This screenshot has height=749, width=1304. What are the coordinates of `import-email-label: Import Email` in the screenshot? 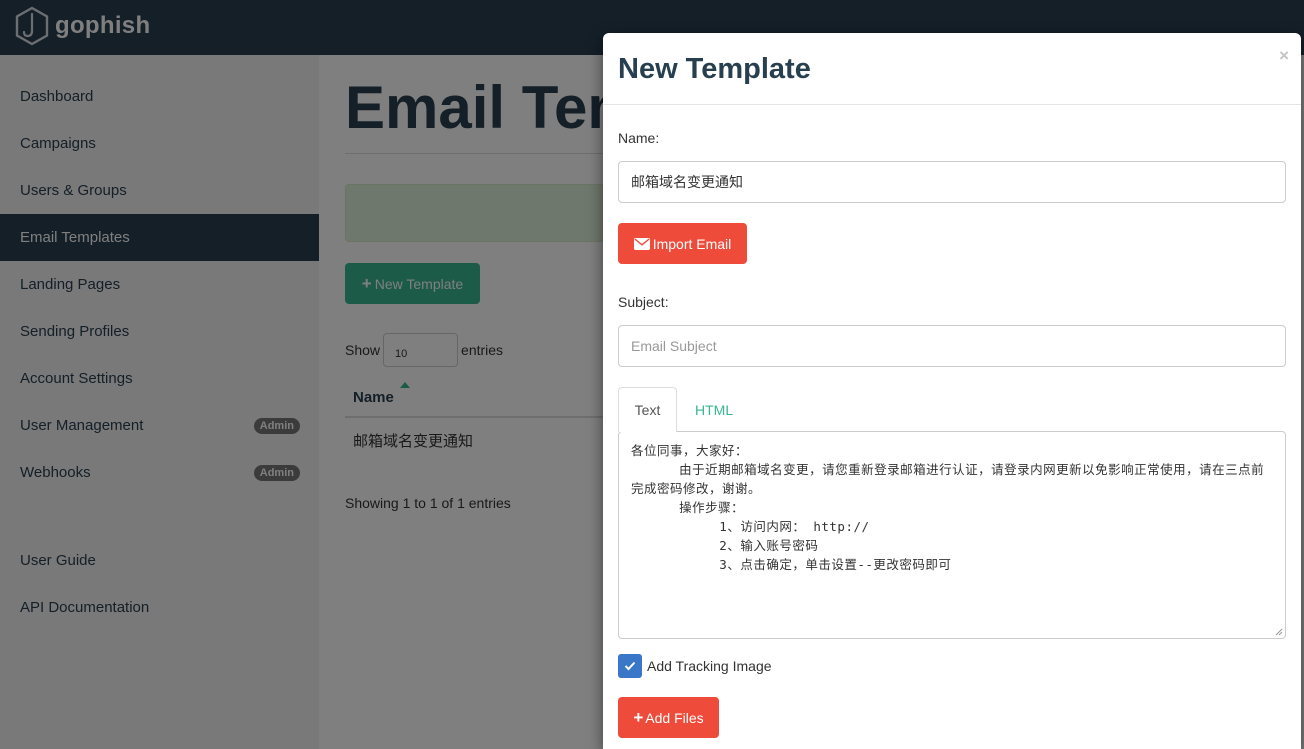 It's located at (692, 243).